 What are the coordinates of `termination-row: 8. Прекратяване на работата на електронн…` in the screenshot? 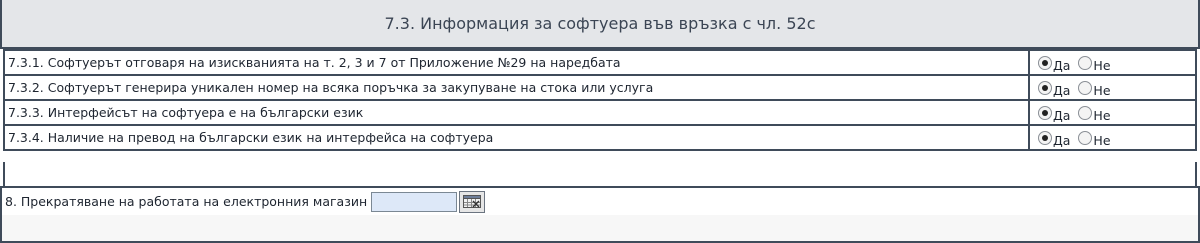 It's located at (600, 201).